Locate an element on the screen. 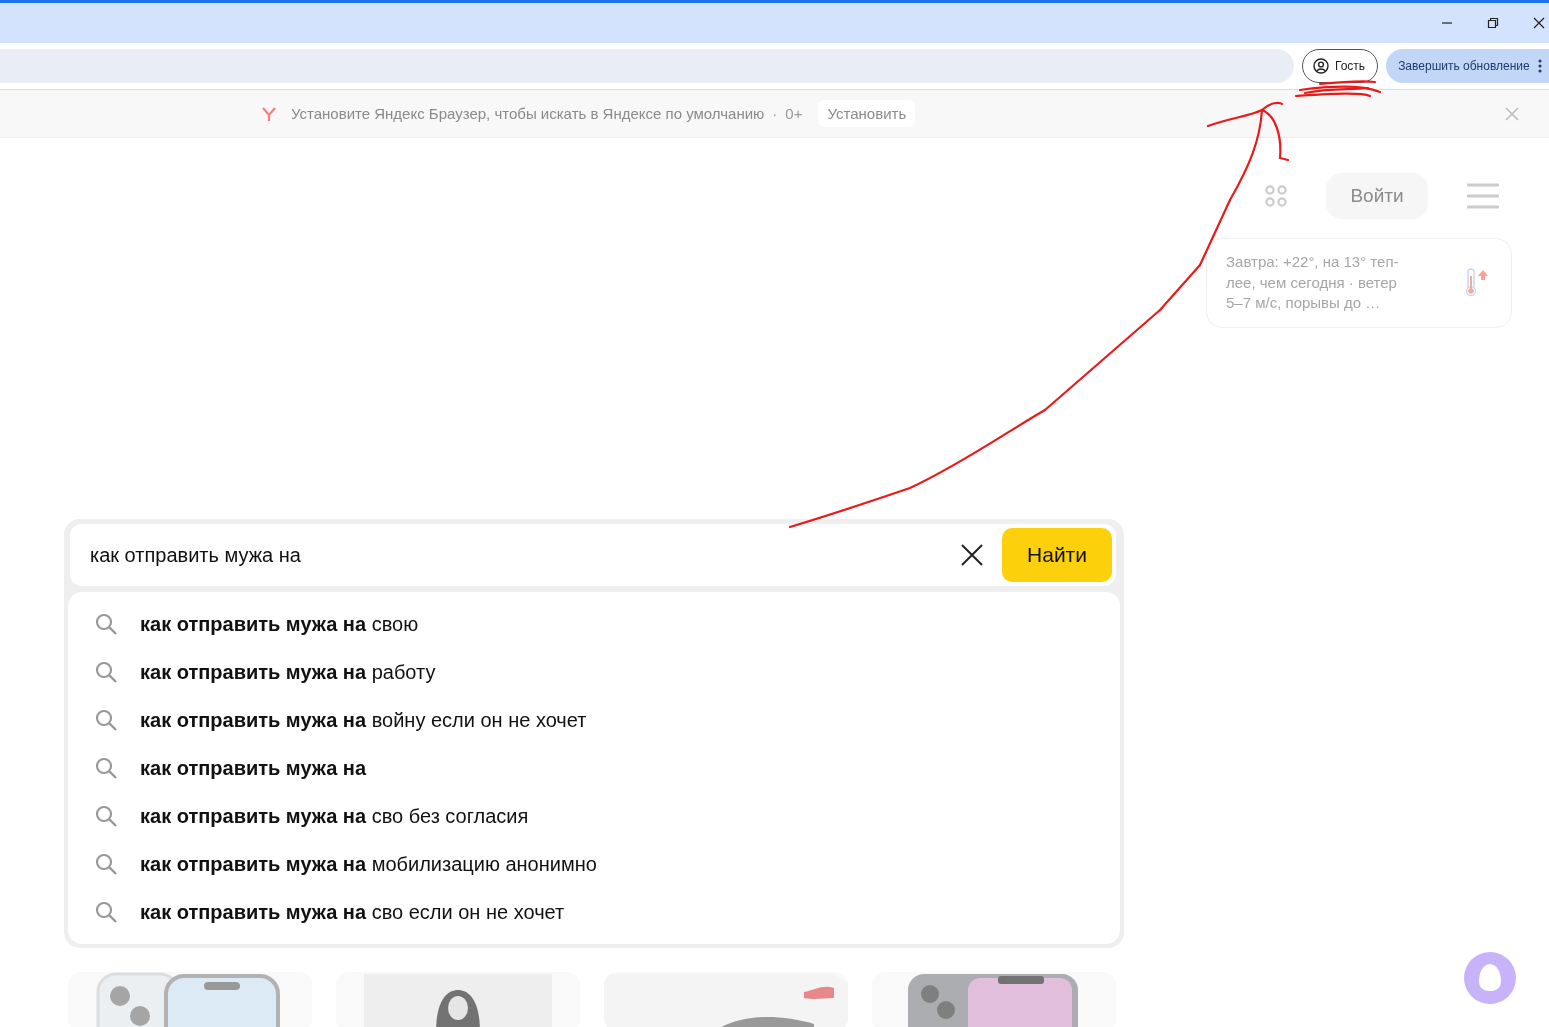 The width and height of the screenshot is (1549, 1027). suggestion-item: как отправить мужа на мобилизацию анонимно is located at coordinates (368, 864).